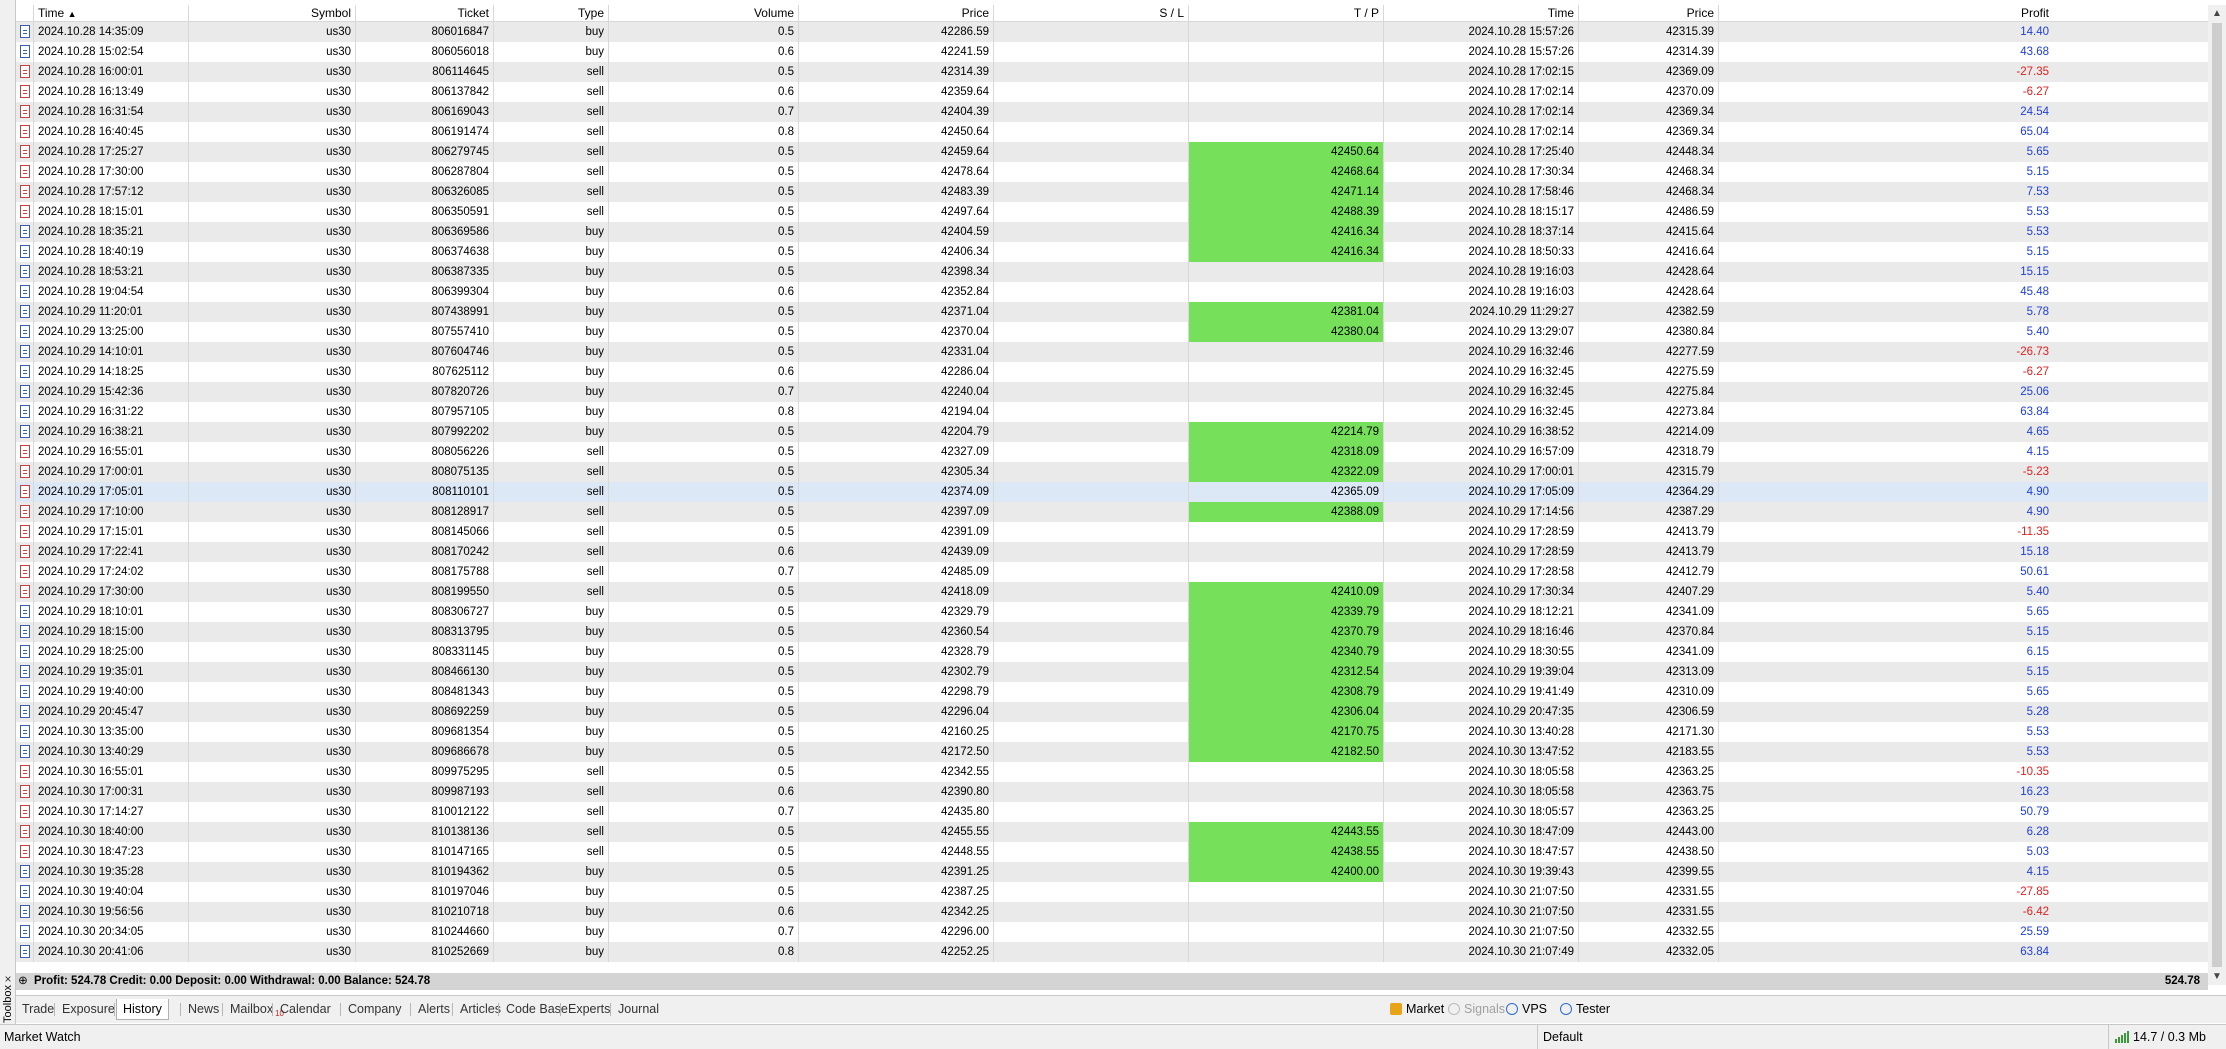  I want to click on cell-open-time: 2024.10.28 18:15:01, so click(111, 212).